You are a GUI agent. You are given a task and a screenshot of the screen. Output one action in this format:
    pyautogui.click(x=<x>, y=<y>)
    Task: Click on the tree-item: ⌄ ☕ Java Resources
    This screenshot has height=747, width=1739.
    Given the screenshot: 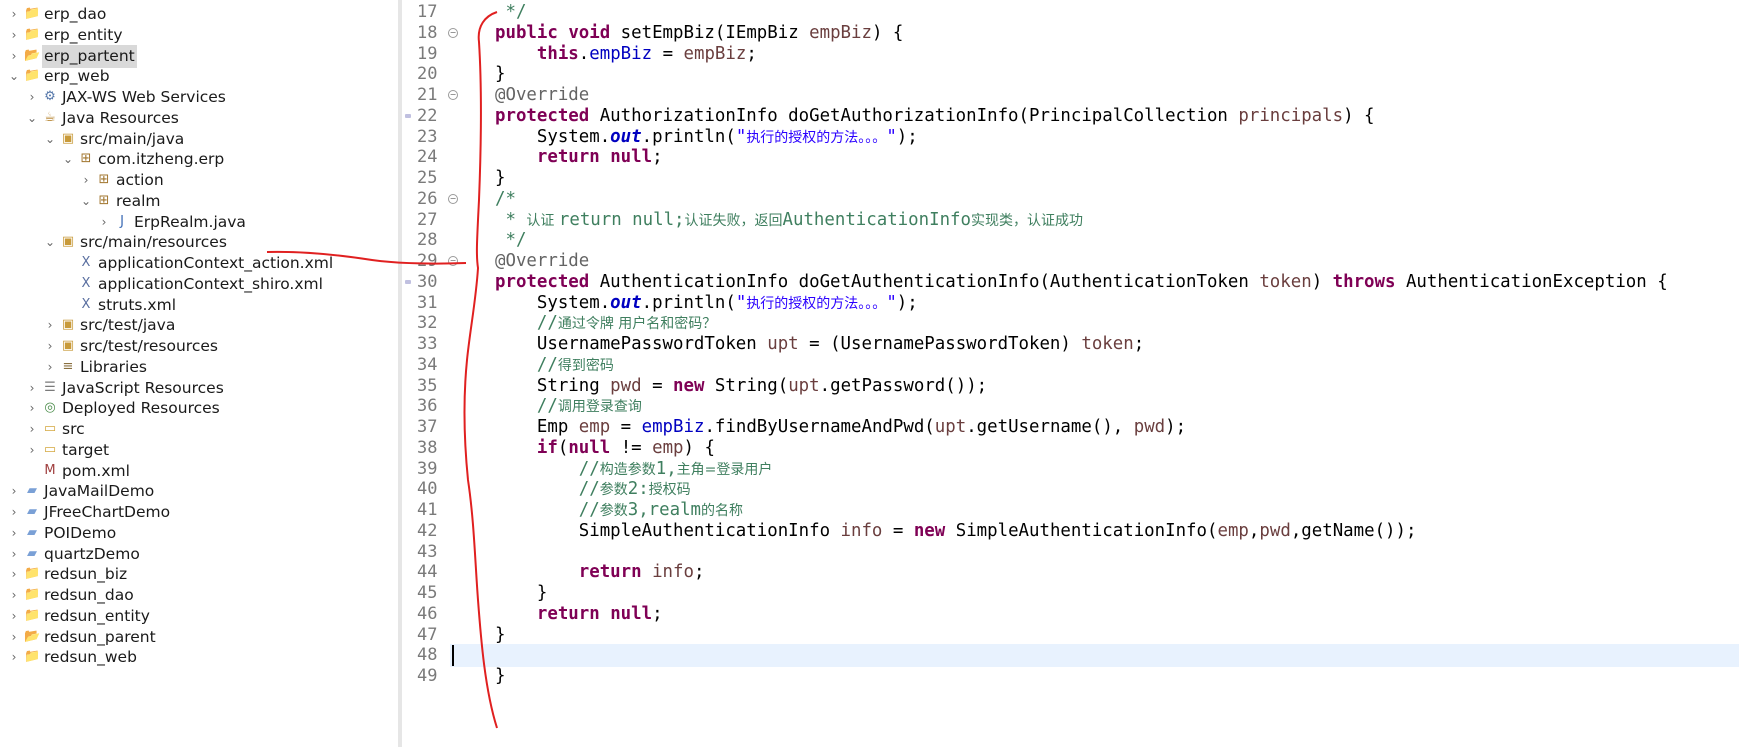 What is the action you would take?
    pyautogui.click(x=199, y=118)
    